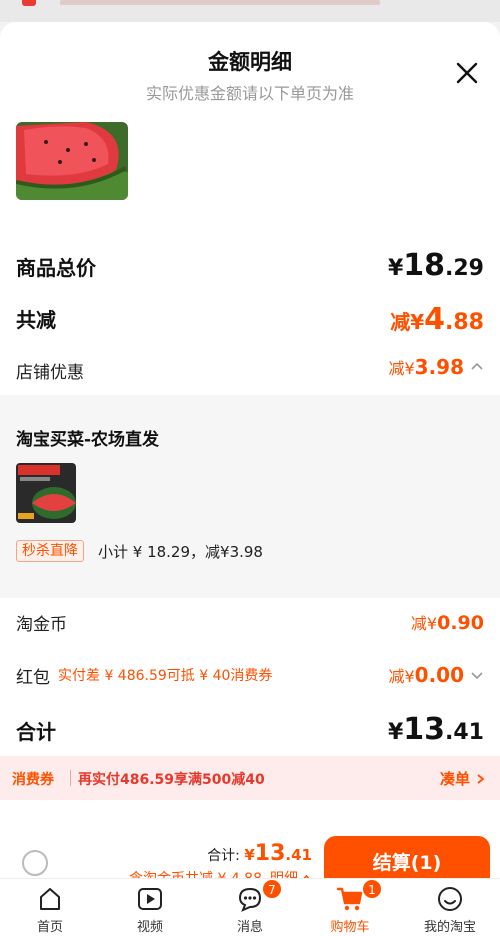  Describe the element at coordinates (446, 675) in the screenshot. I see `amount-decimal: .00` at that location.